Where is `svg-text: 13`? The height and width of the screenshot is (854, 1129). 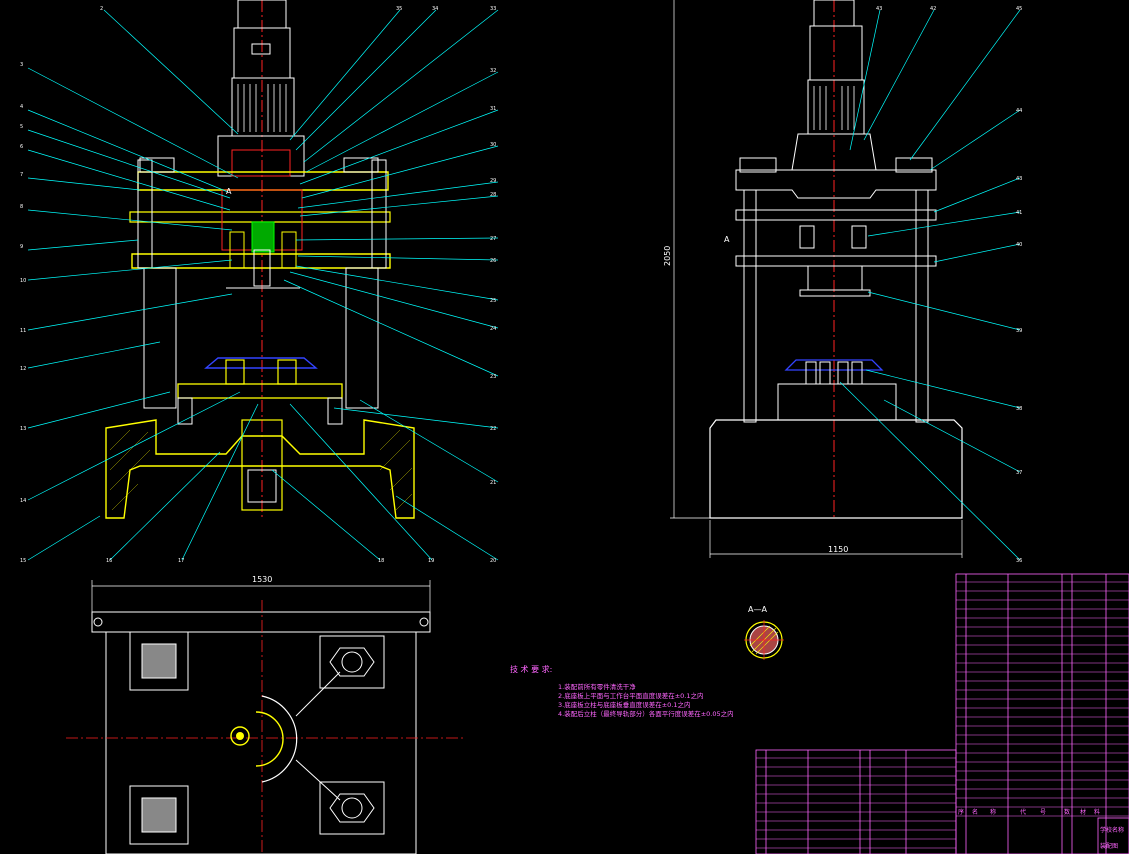
svg-text: 13 is located at coordinates (23, 429).